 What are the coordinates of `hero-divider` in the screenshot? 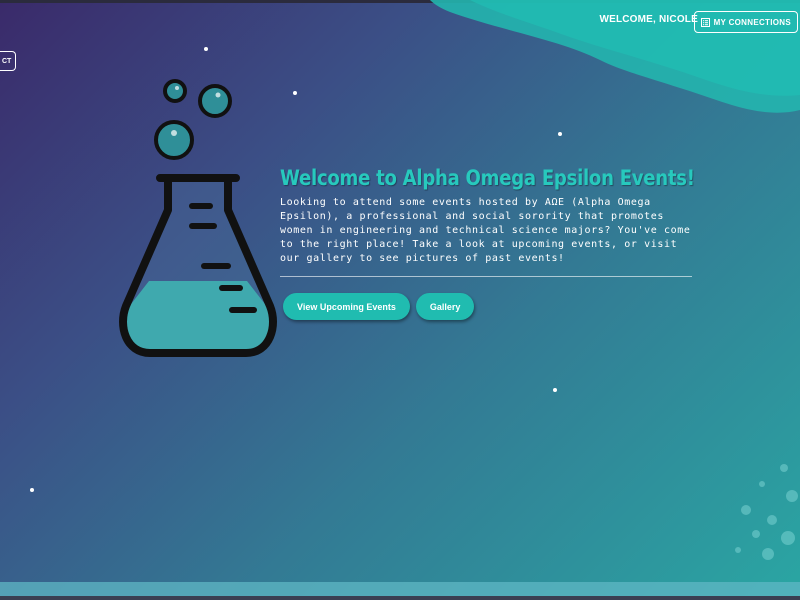 It's located at (486, 276).